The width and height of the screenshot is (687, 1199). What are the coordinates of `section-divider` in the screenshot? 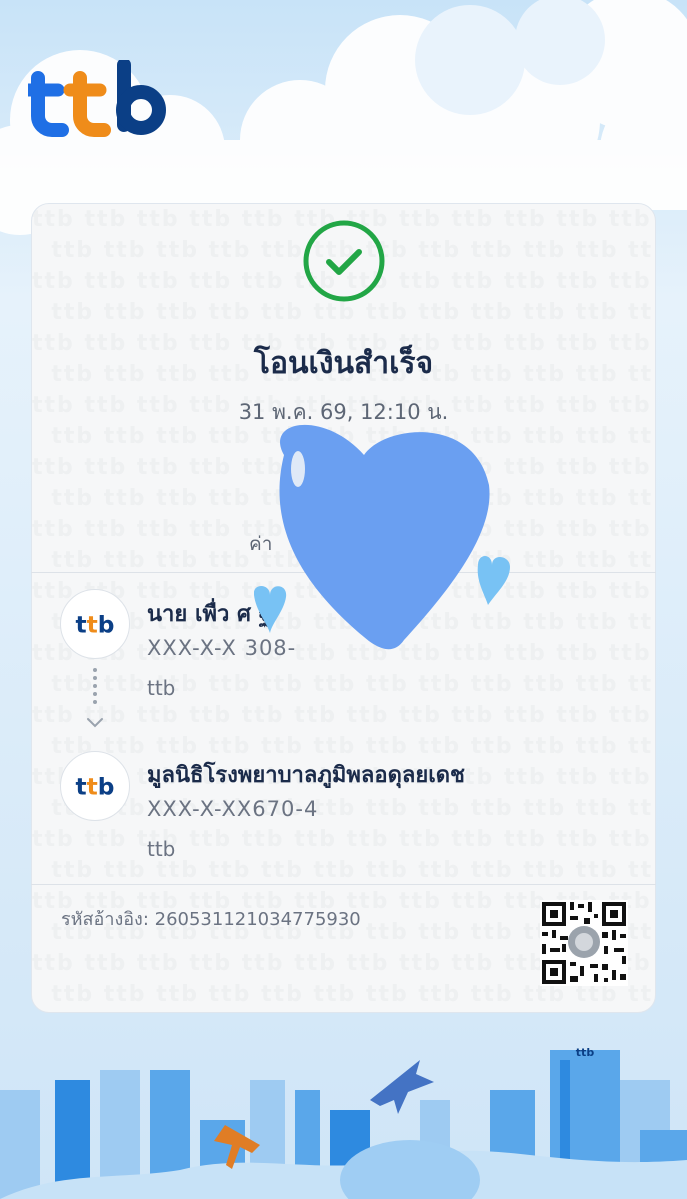 It's located at (343, 884).